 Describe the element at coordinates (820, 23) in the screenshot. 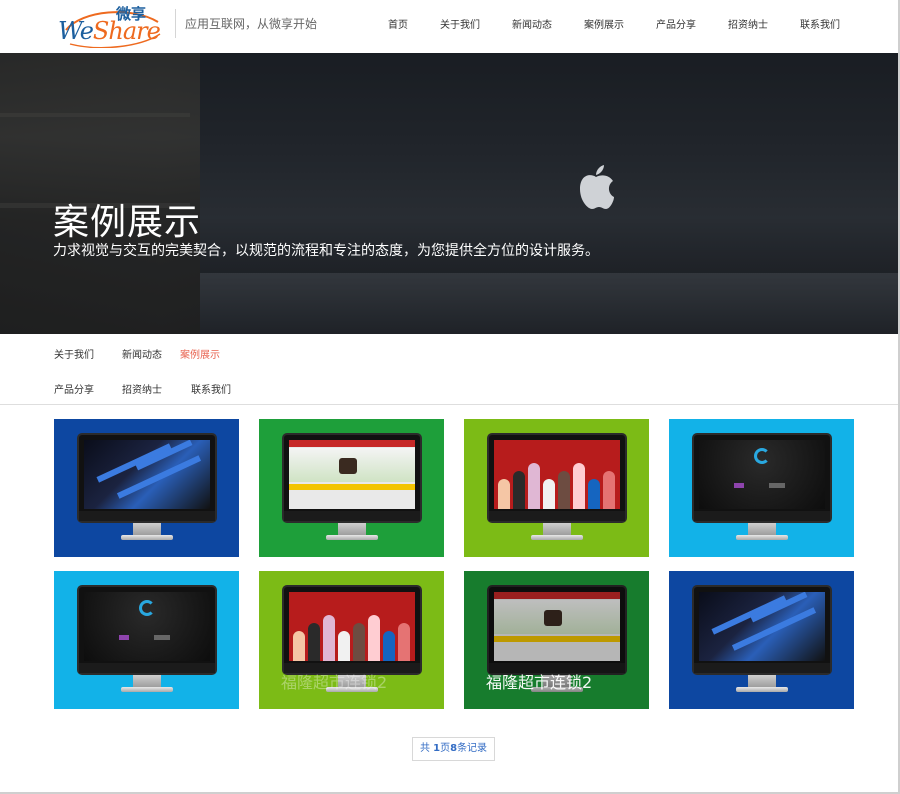

I see `nav-contact: 联系我们` at that location.